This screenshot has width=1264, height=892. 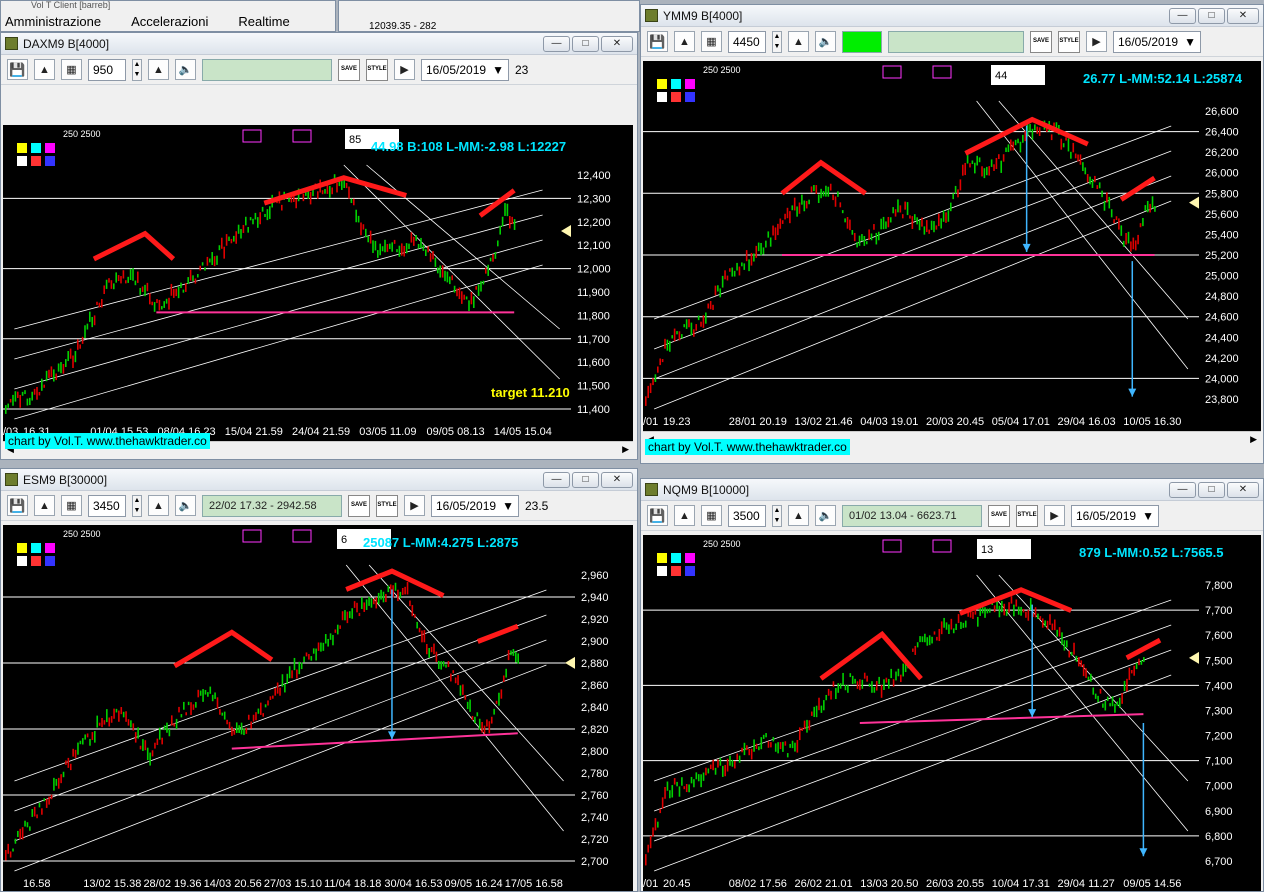 What do you see at coordinates (263, 21) in the screenshot?
I see `menu-realtime: Realtime` at bounding box center [263, 21].